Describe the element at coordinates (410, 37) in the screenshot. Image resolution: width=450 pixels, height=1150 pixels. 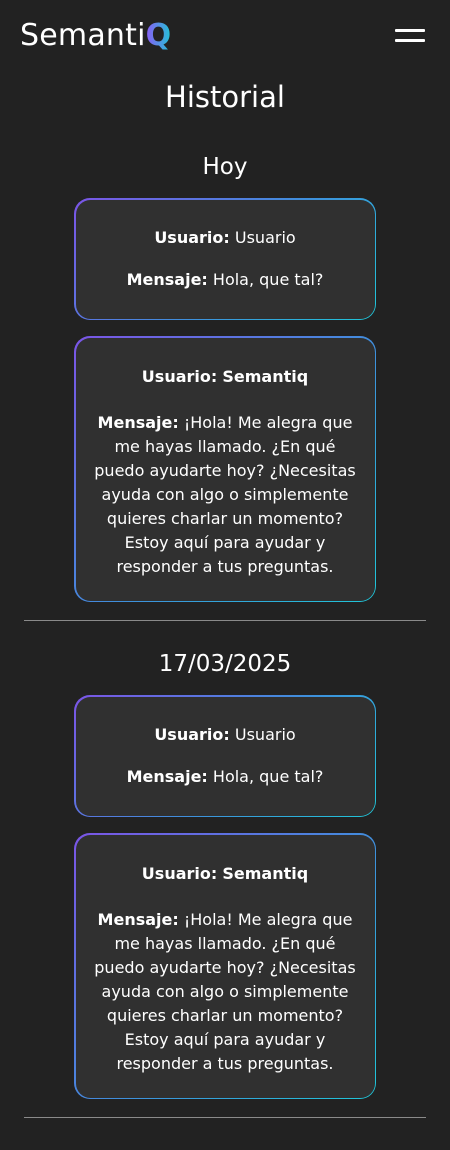
I see `hamburger-menu-icon` at that location.